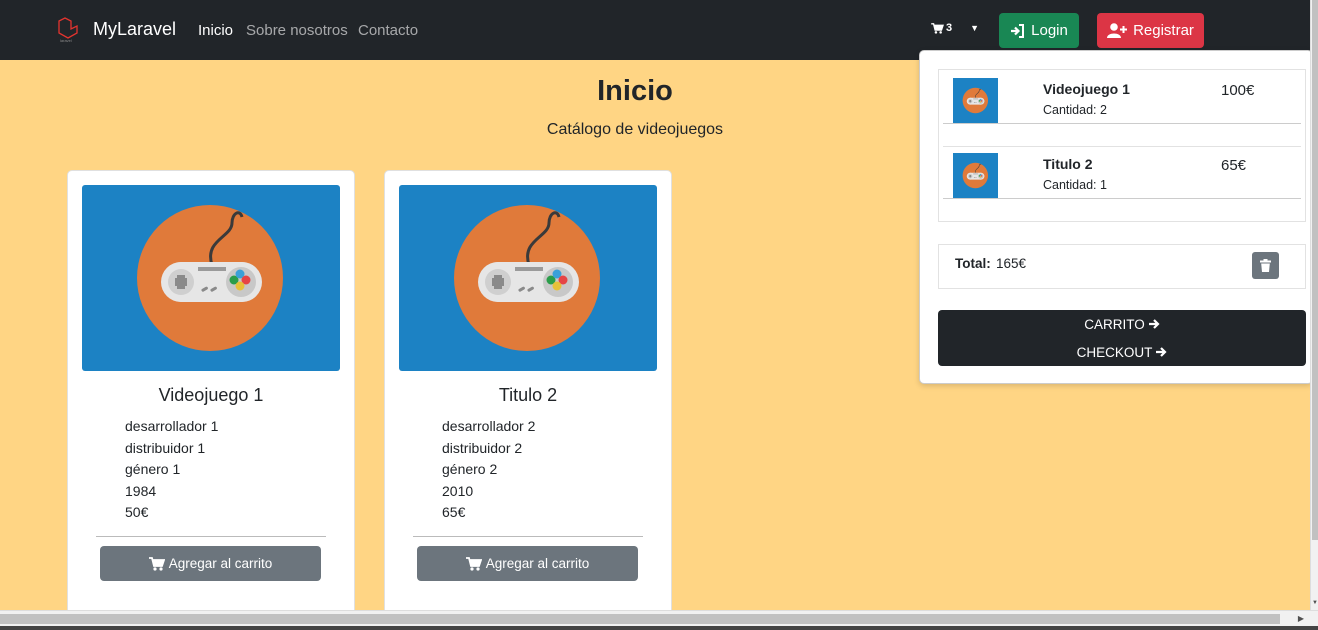 This screenshot has width=1318, height=630. I want to click on nav-contacto: Contacto, so click(388, 30).